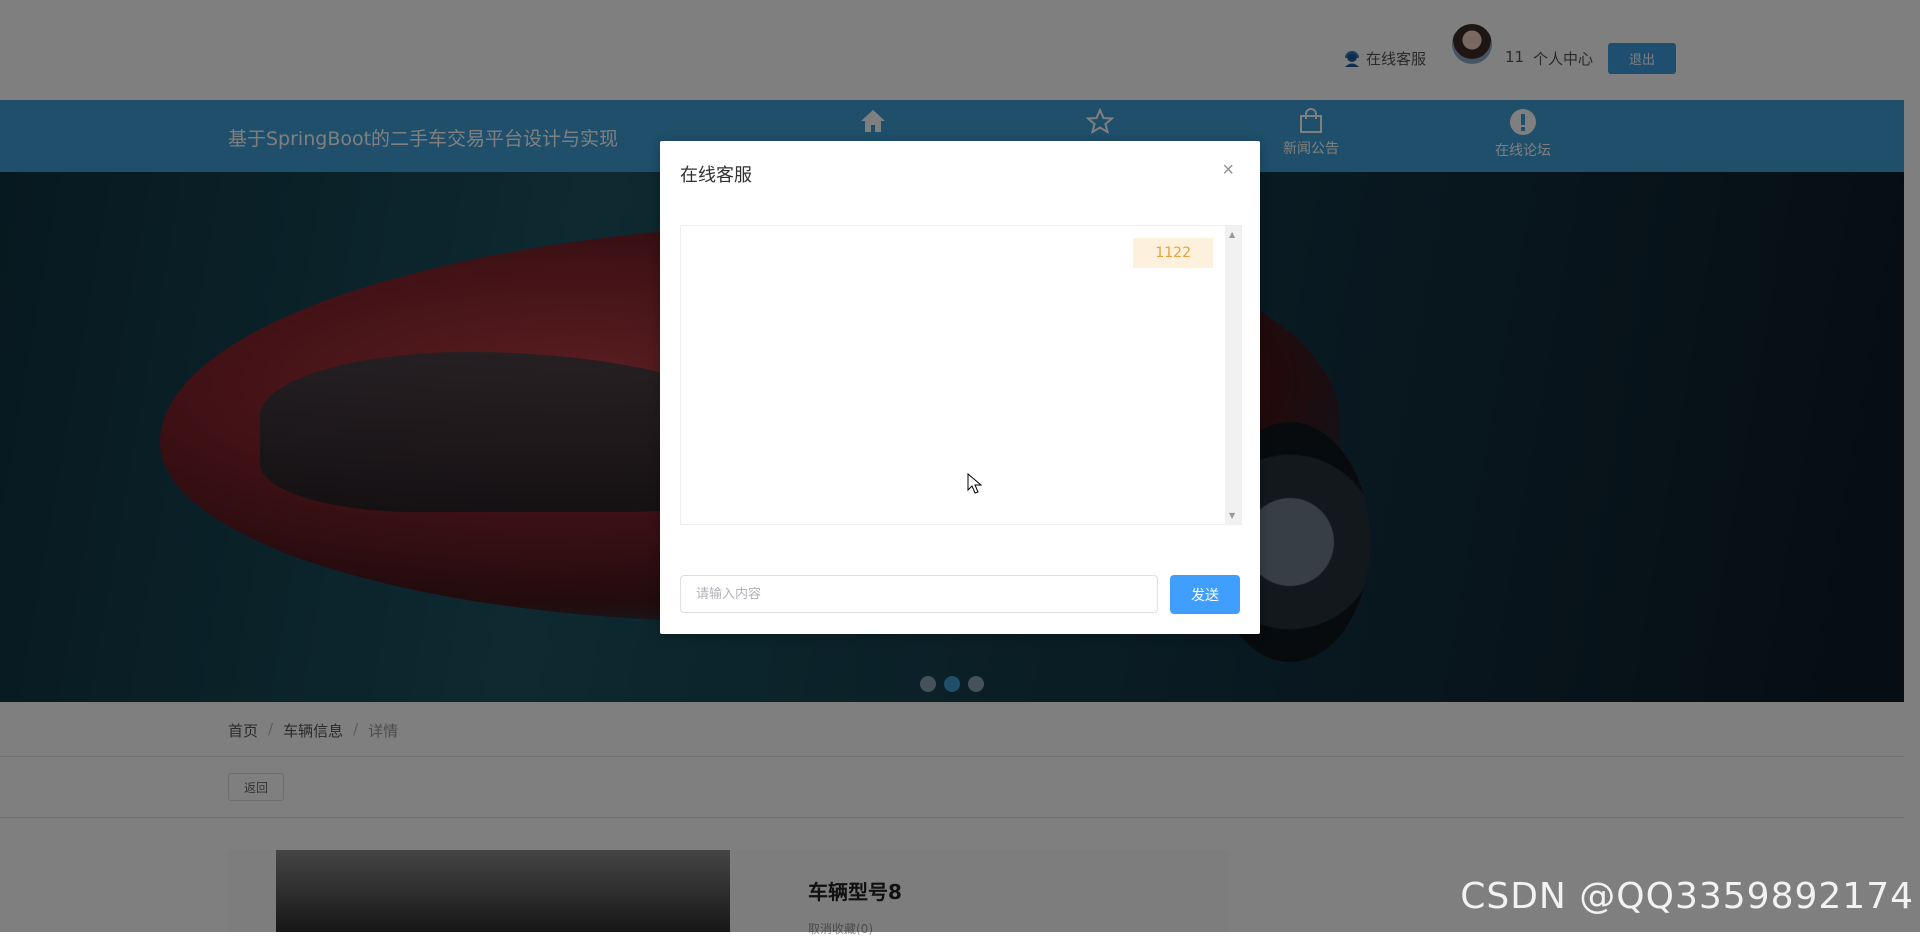 The image size is (1920, 937). I want to click on chat-message: 1122, so click(1173, 253).